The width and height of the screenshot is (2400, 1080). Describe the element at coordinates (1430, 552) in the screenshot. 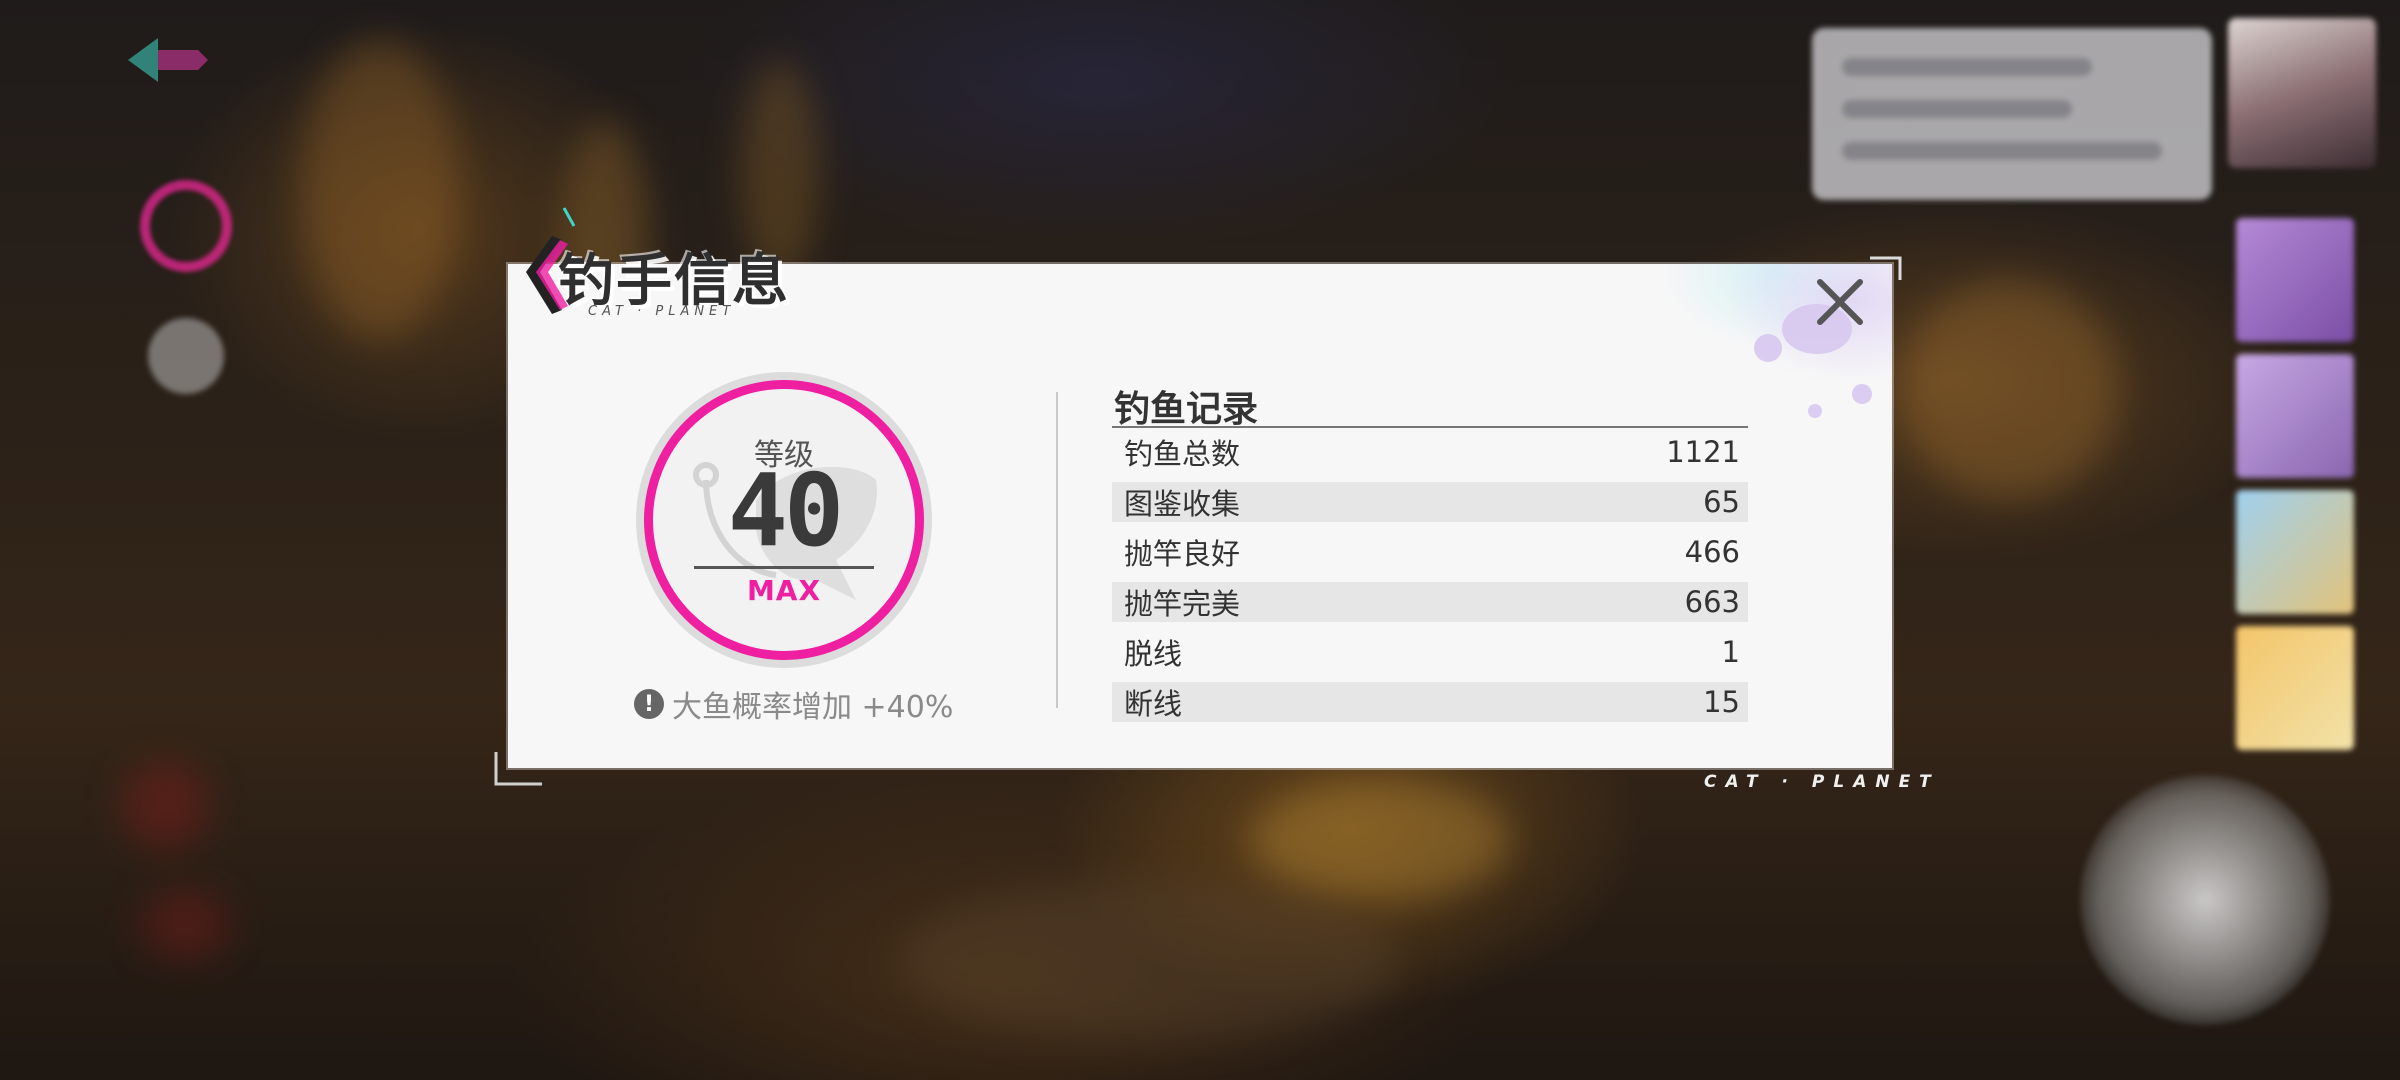

I see `table-row: 抛竿良好 466` at that location.